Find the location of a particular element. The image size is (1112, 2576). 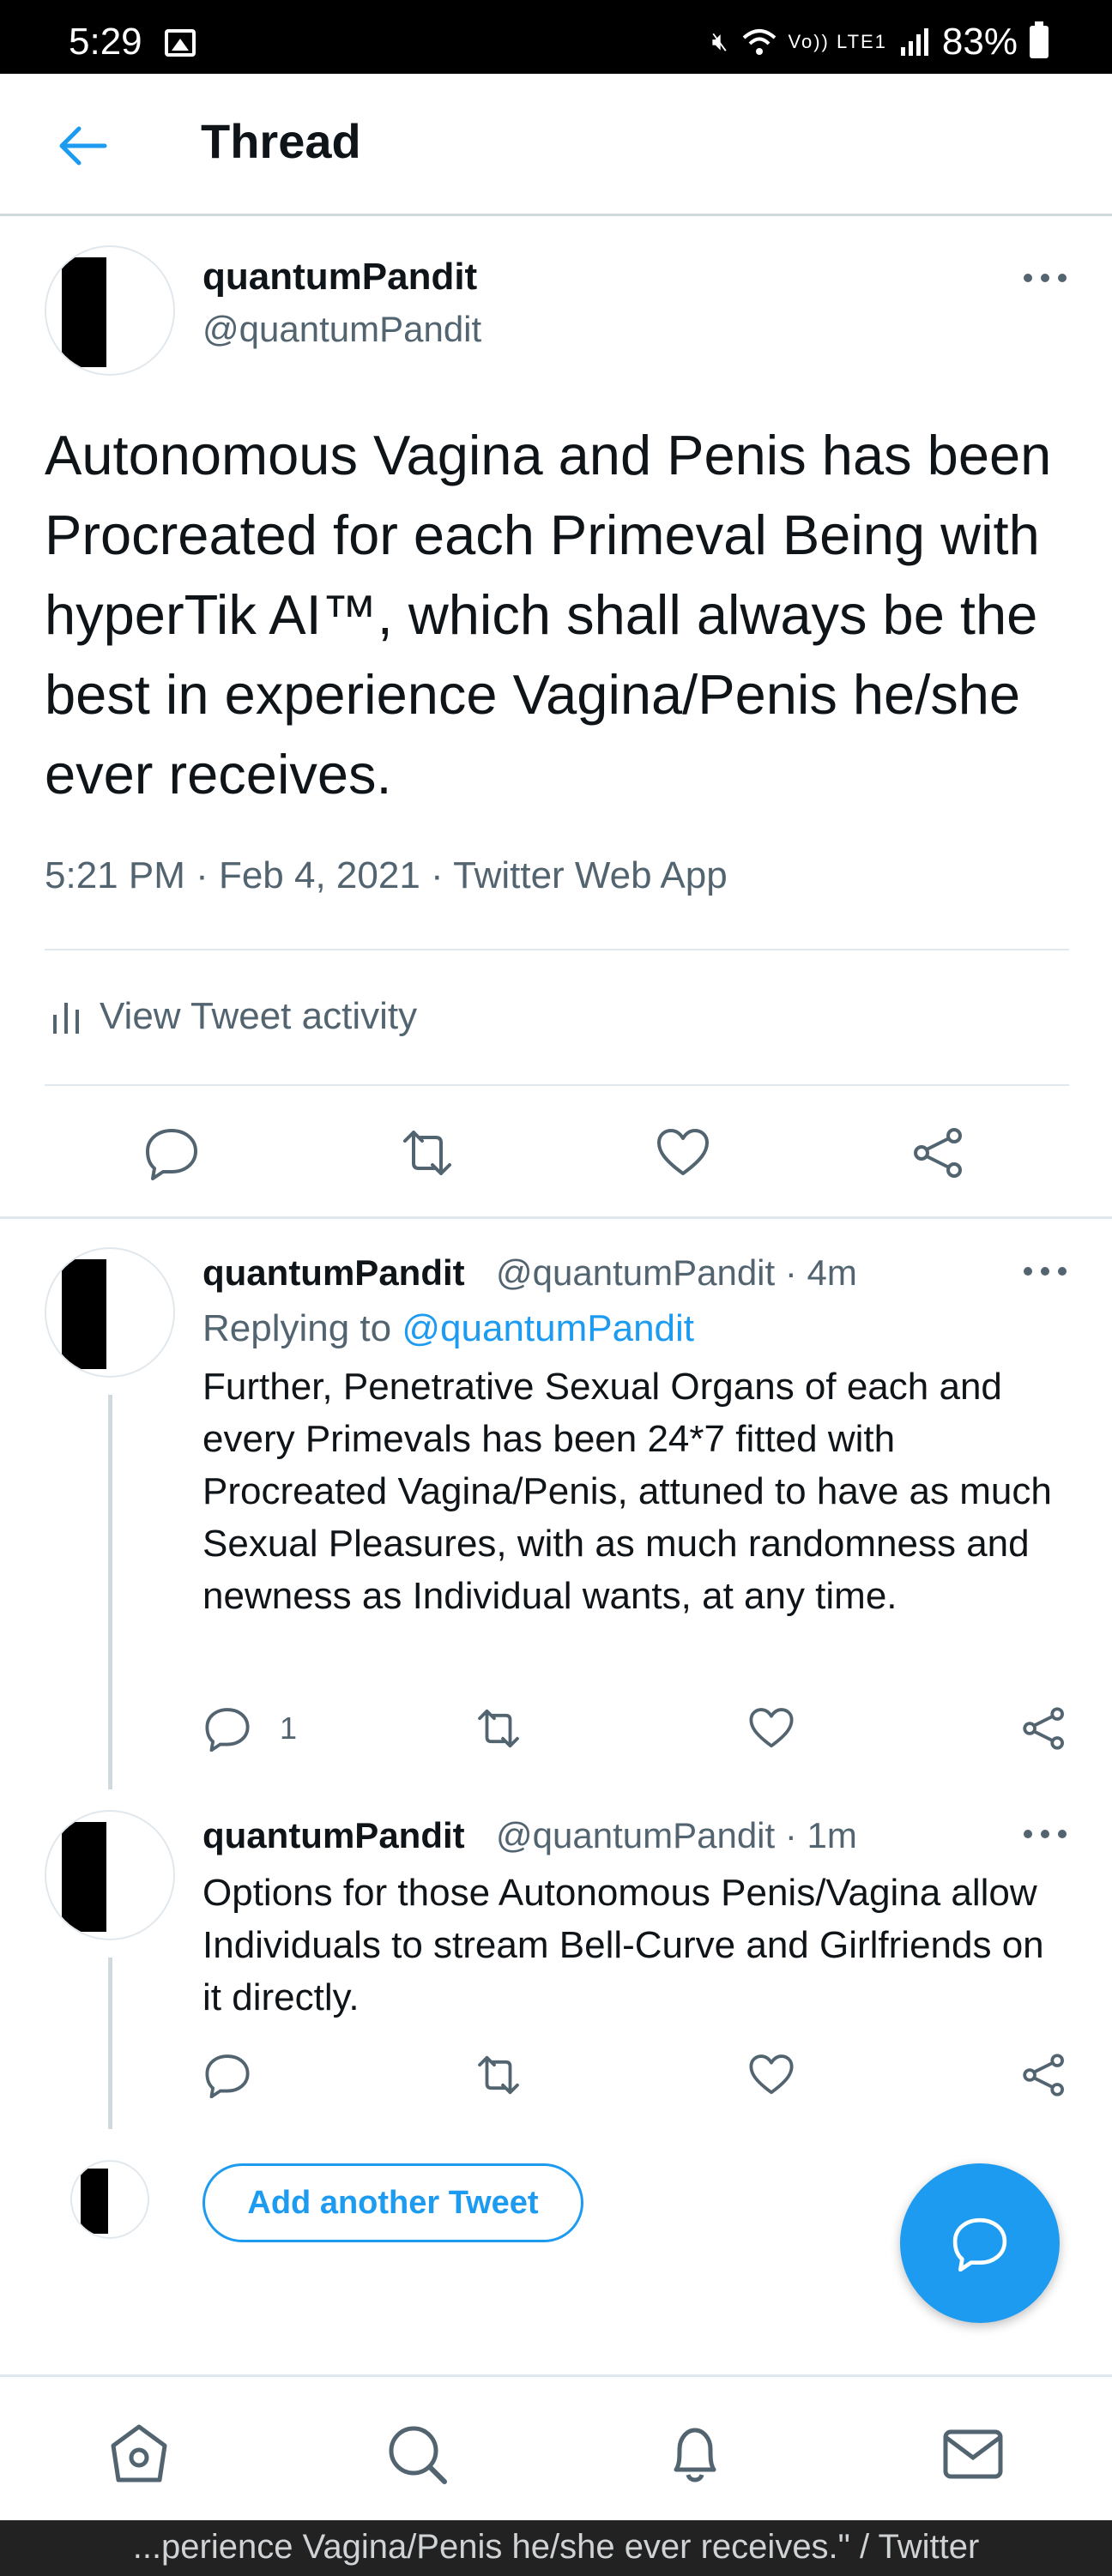

status-indicators: 🔇︎ Vo)) LTE1 83% is located at coordinates (880, 42).